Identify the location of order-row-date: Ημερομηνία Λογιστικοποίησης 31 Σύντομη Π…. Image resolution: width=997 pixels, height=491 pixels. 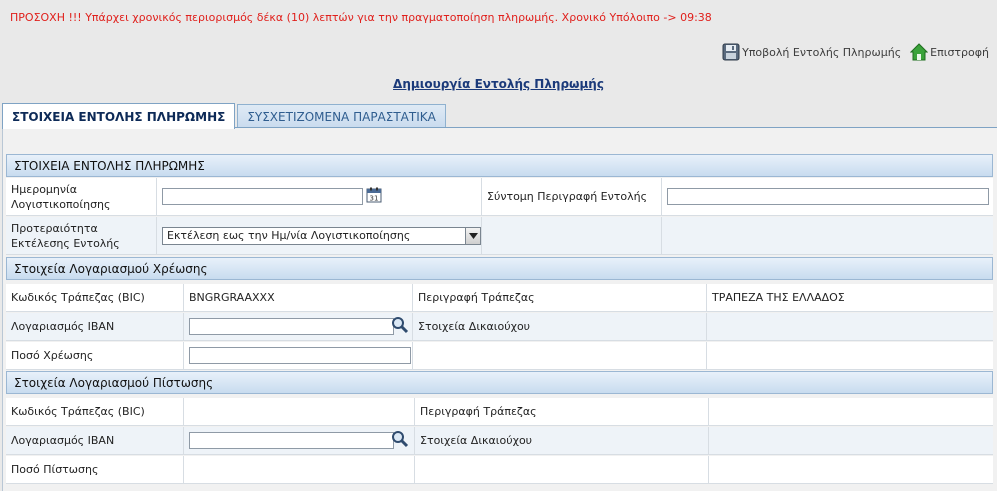
(499, 197).